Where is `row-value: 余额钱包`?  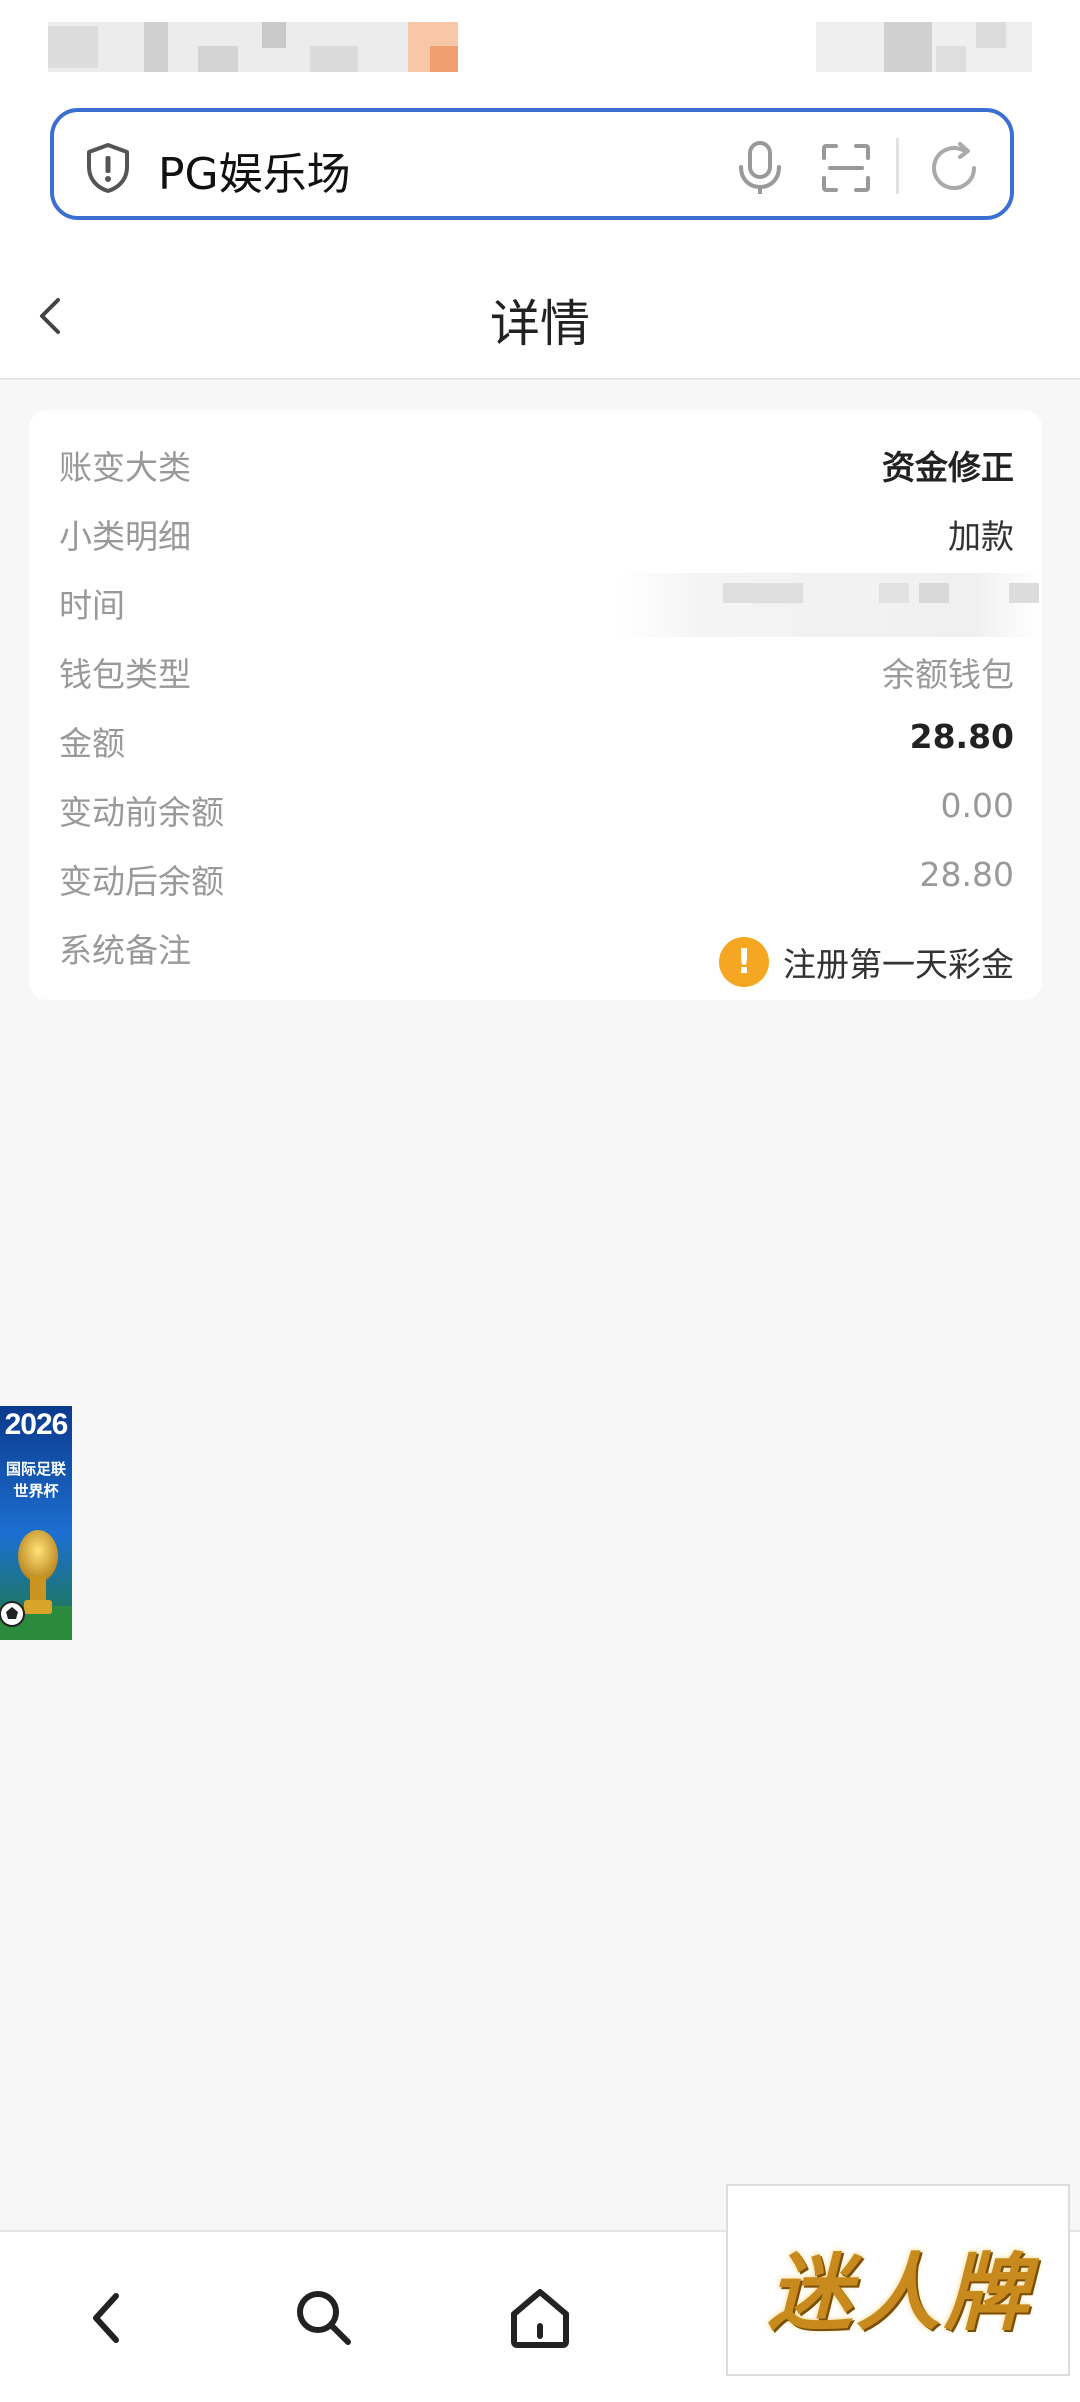 row-value: 余额钱包 is located at coordinates (948, 674).